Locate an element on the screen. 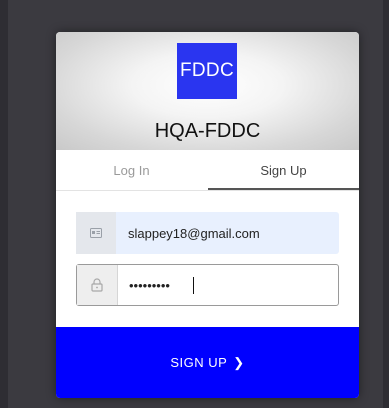 The image size is (389, 408). backdrop-strip-left is located at coordinates (4, 204).